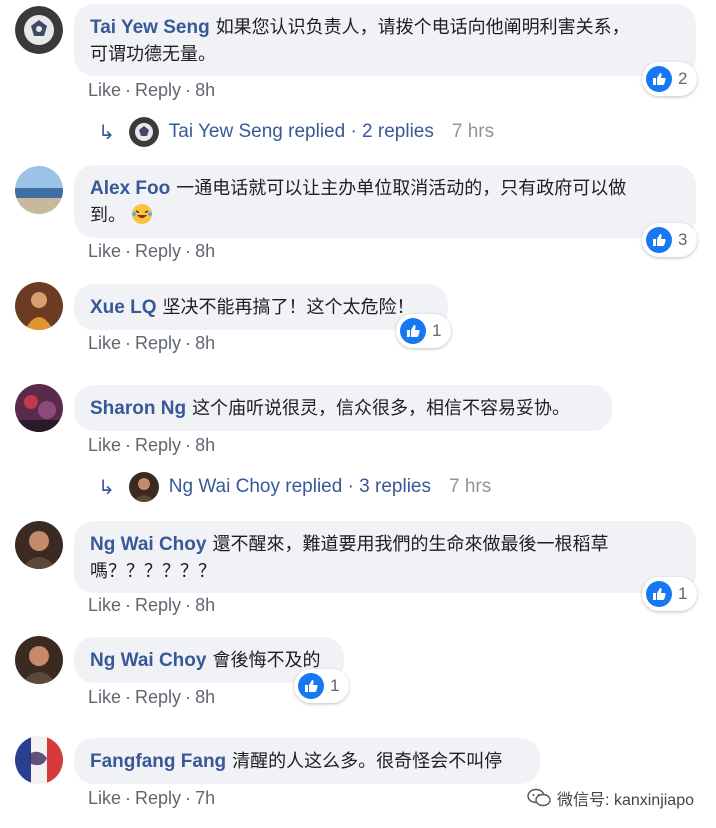  I want to click on reply-summary: Tai Yew Seng replied · 2 replies, so click(301, 131).